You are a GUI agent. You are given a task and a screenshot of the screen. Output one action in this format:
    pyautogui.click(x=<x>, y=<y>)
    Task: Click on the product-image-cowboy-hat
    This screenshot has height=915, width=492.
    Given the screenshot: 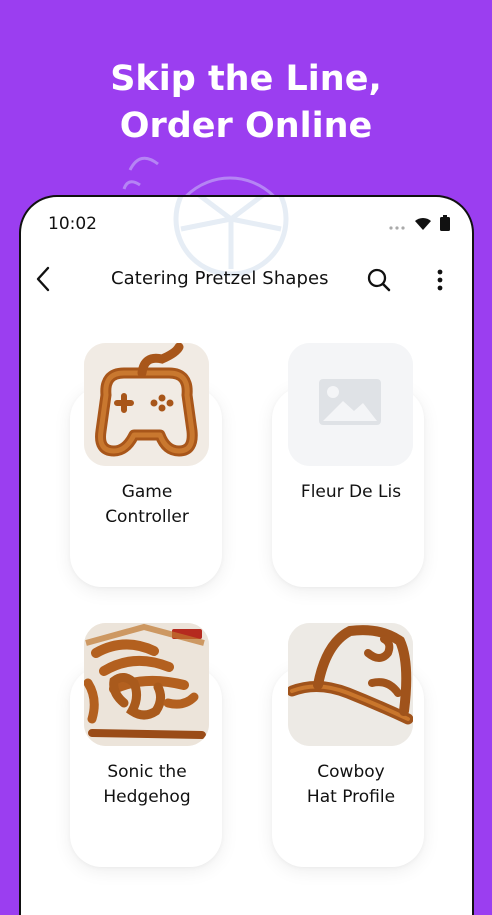 What is the action you would take?
    pyautogui.click(x=350, y=684)
    